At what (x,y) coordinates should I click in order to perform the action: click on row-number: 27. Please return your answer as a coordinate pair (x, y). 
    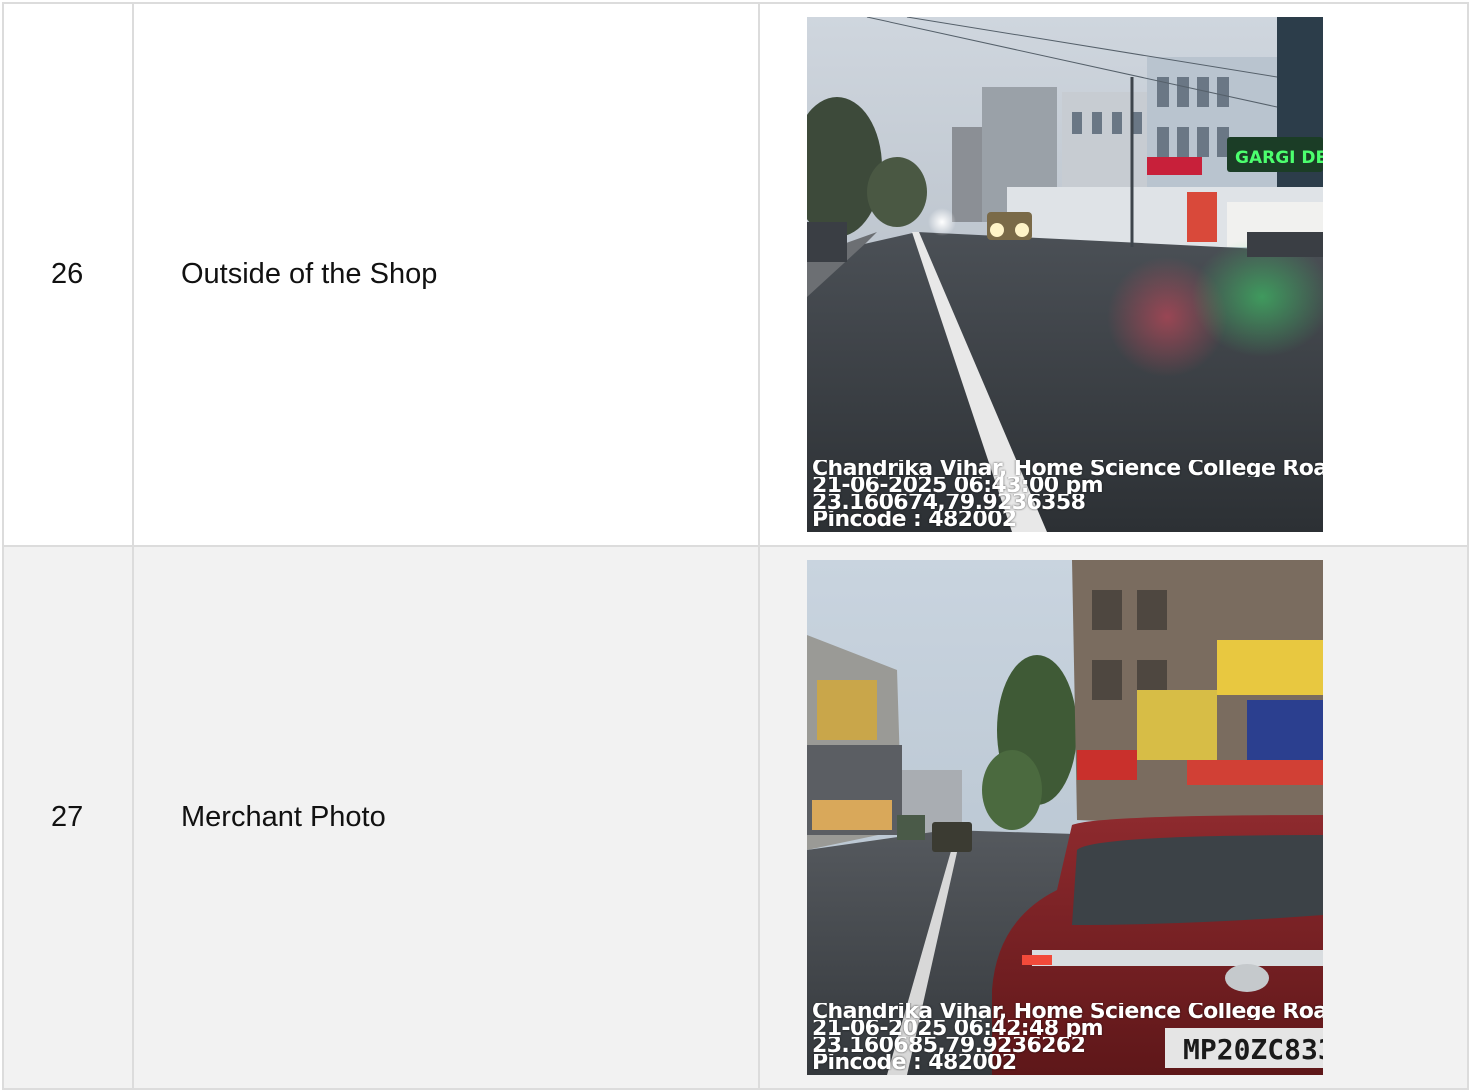
    Looking at the image, I should click on (68, 817).